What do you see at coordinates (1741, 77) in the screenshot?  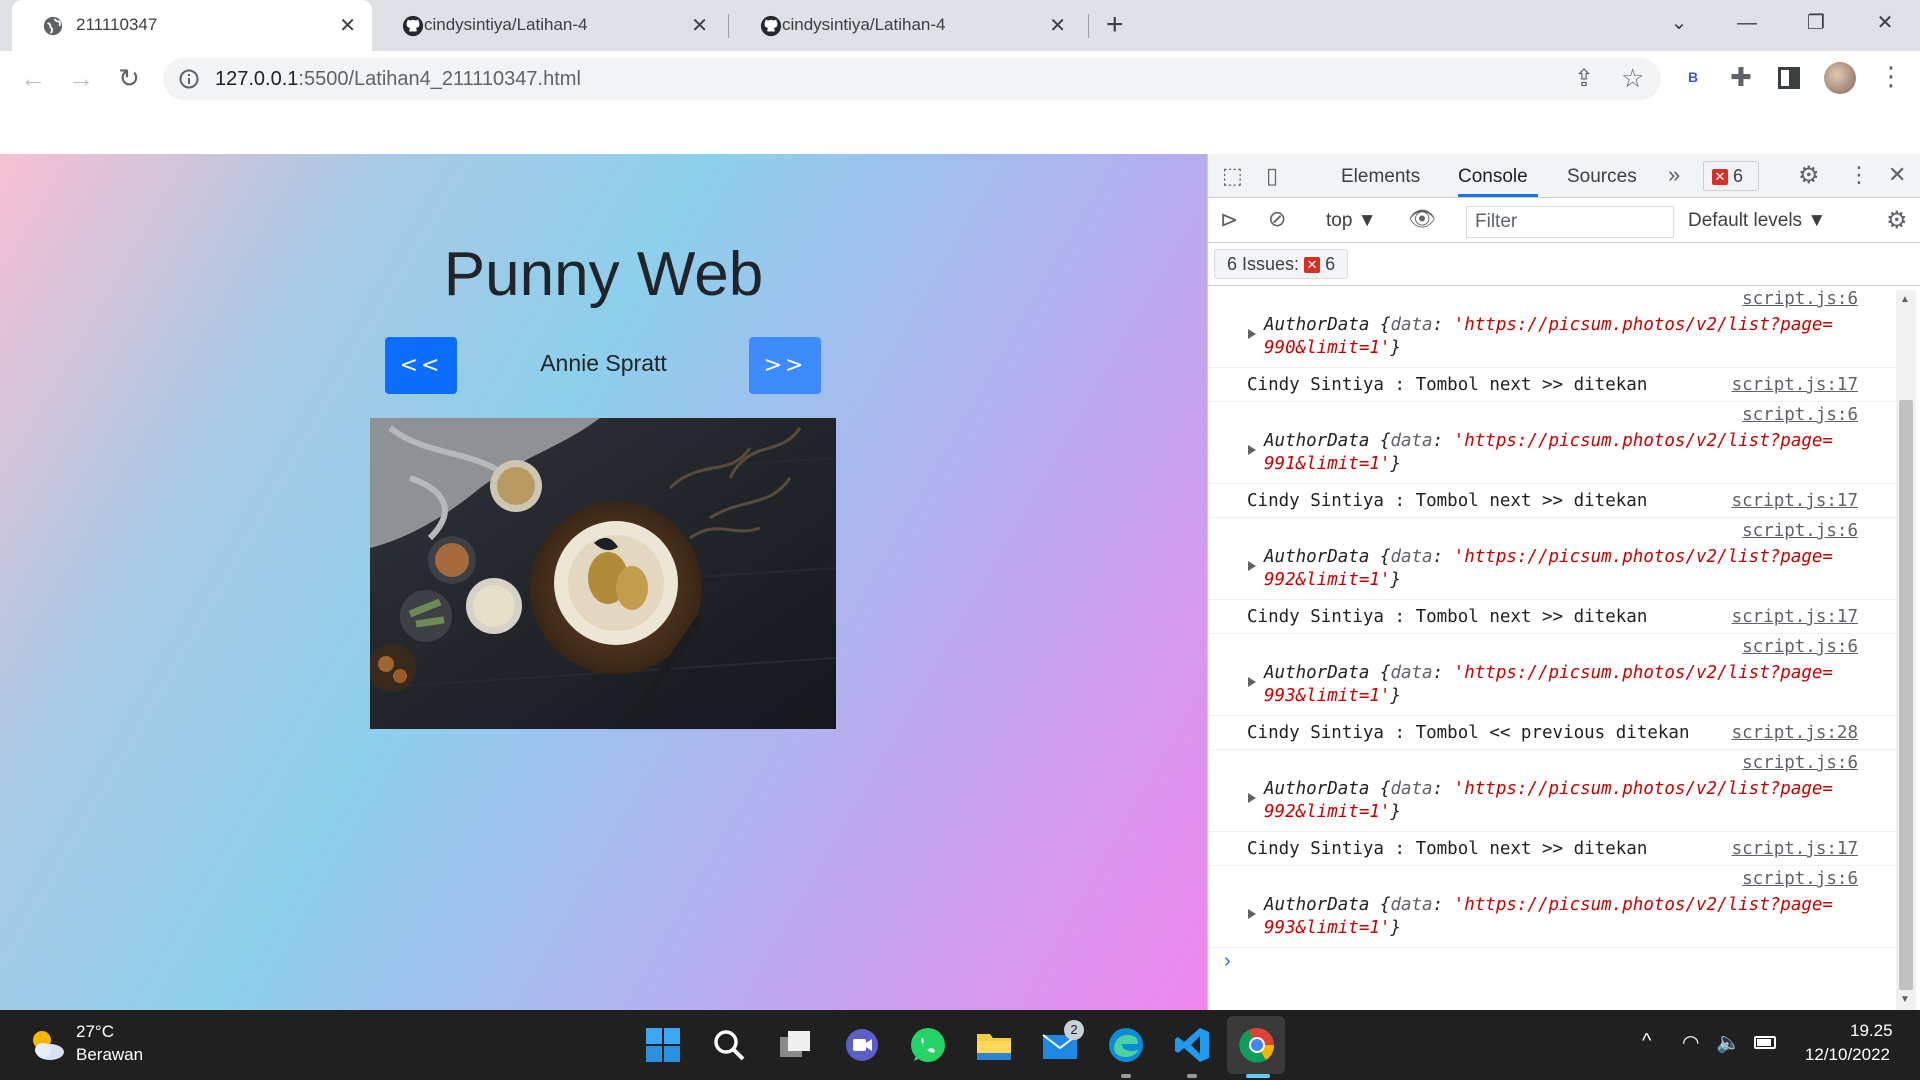 I see `extensions-puzzle-icon: ✚` at bounding box center [1741, 77].